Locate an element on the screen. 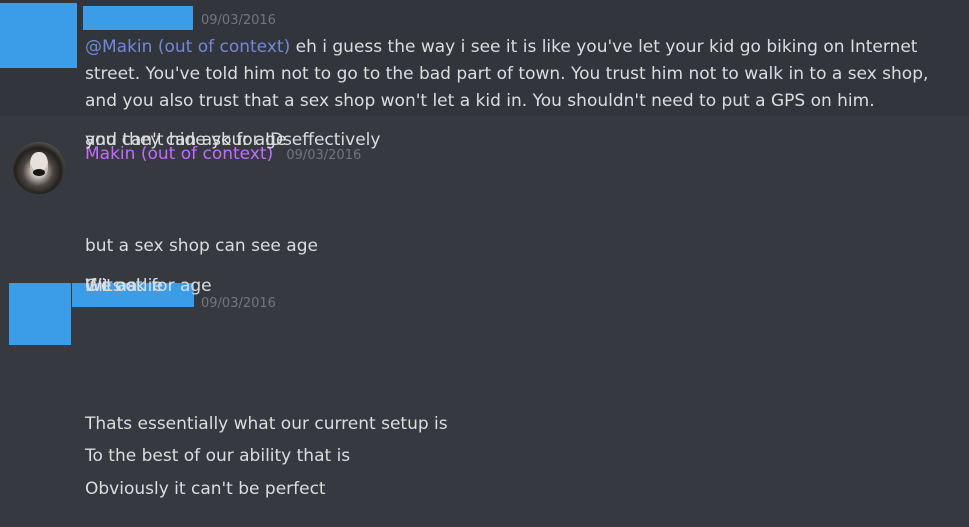  husky-avatar-icon is located at coordinates (39, 168).